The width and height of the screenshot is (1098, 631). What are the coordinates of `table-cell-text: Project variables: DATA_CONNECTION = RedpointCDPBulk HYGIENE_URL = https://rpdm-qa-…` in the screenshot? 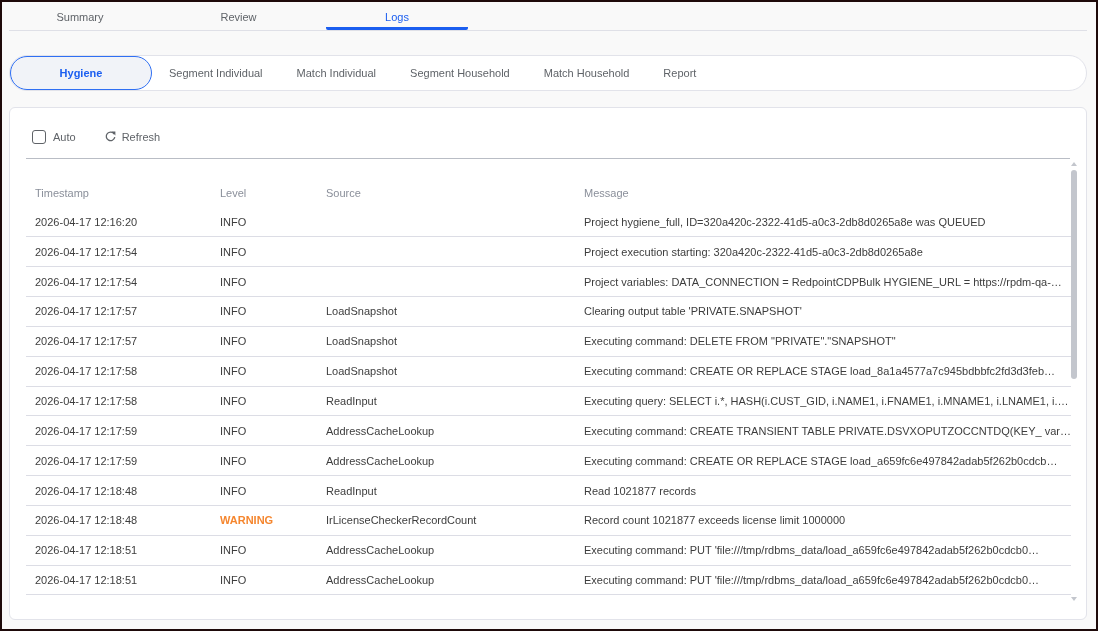 It's located at (823, 281).